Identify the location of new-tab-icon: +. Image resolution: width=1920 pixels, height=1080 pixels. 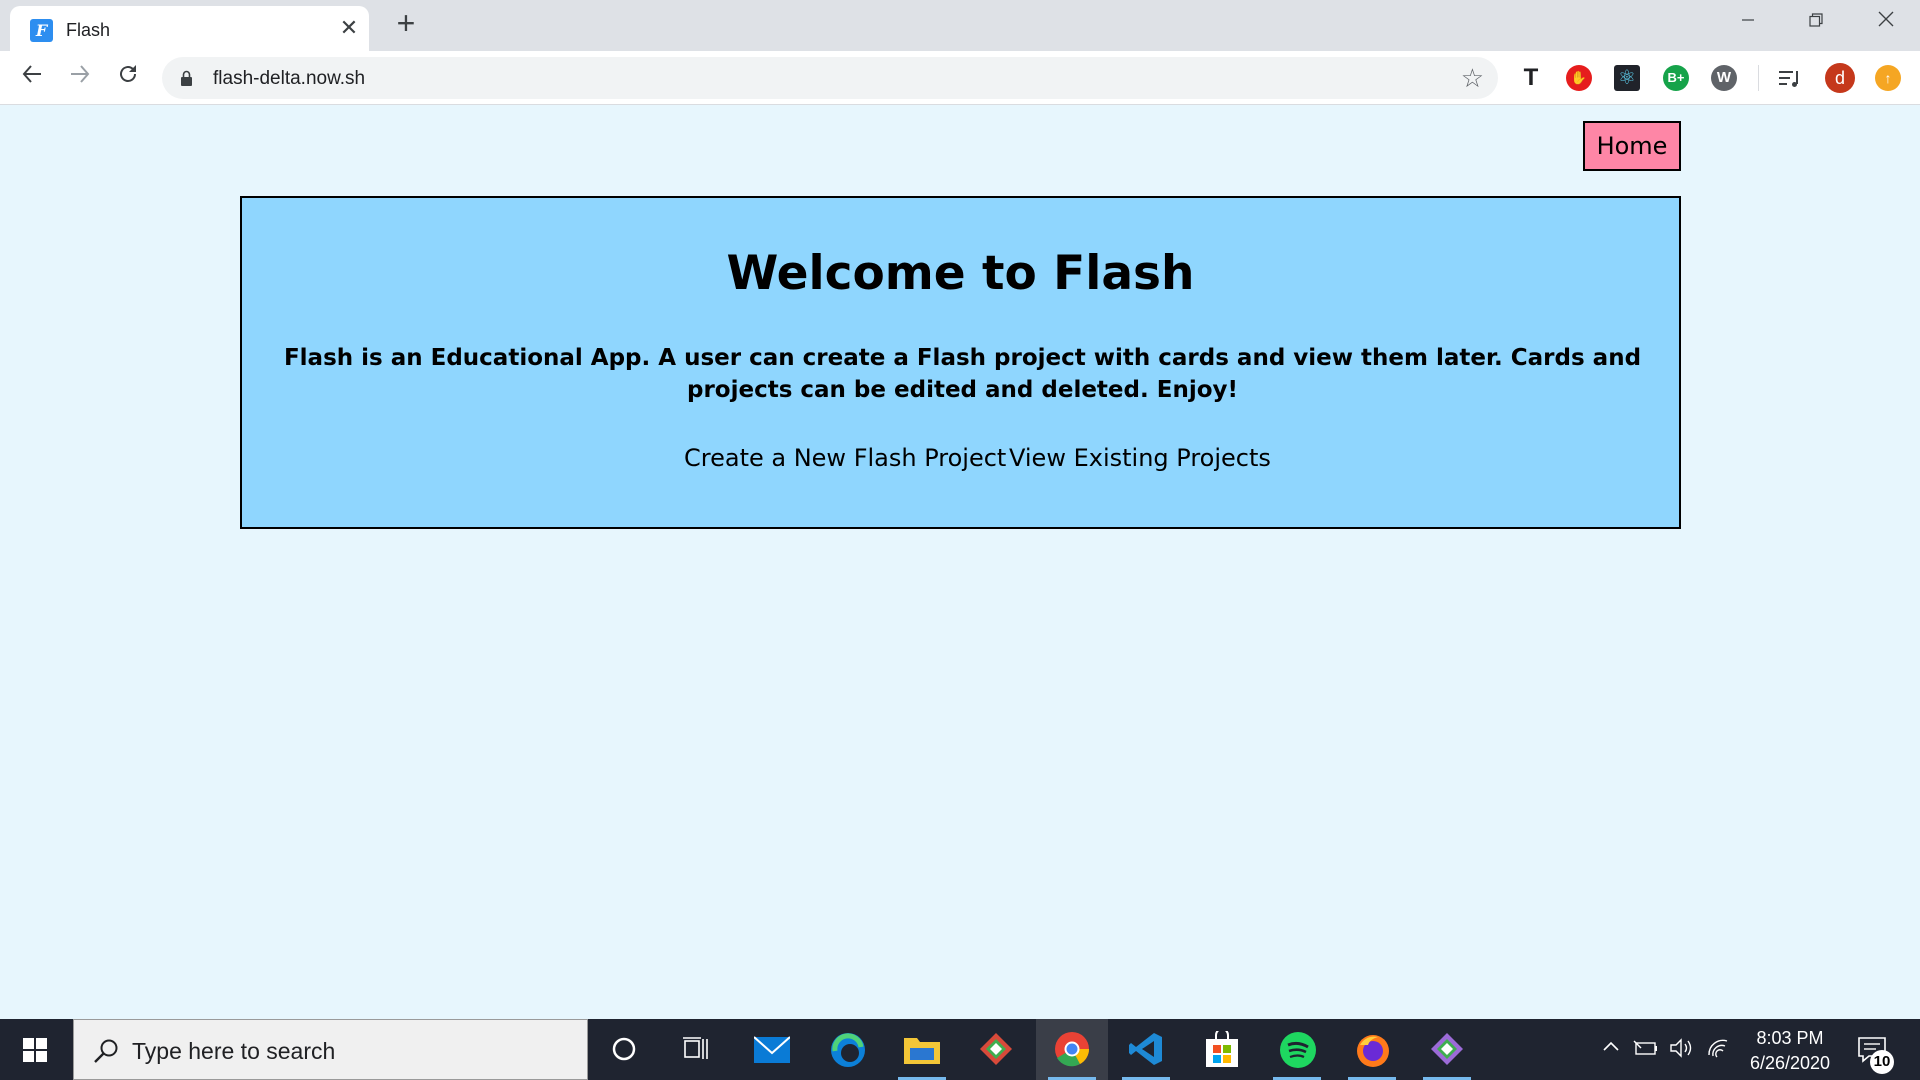
(406, 23).